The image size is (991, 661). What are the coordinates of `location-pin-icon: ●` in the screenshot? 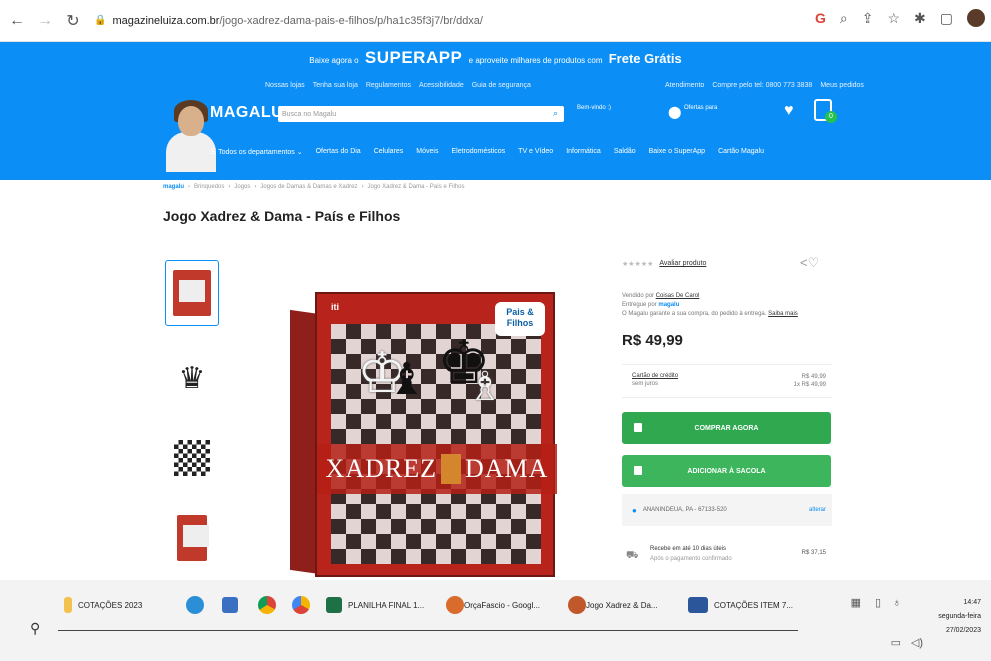 It's located at (634, 510).